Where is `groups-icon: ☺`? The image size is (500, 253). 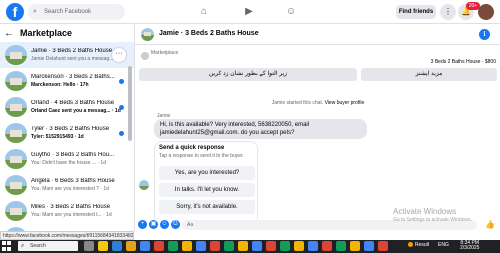 groups-icon: ☺ is located at coordinates (291, 12).